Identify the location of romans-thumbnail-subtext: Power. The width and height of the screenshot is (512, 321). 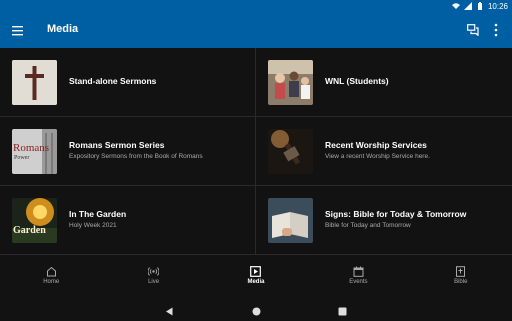
(22, 158).